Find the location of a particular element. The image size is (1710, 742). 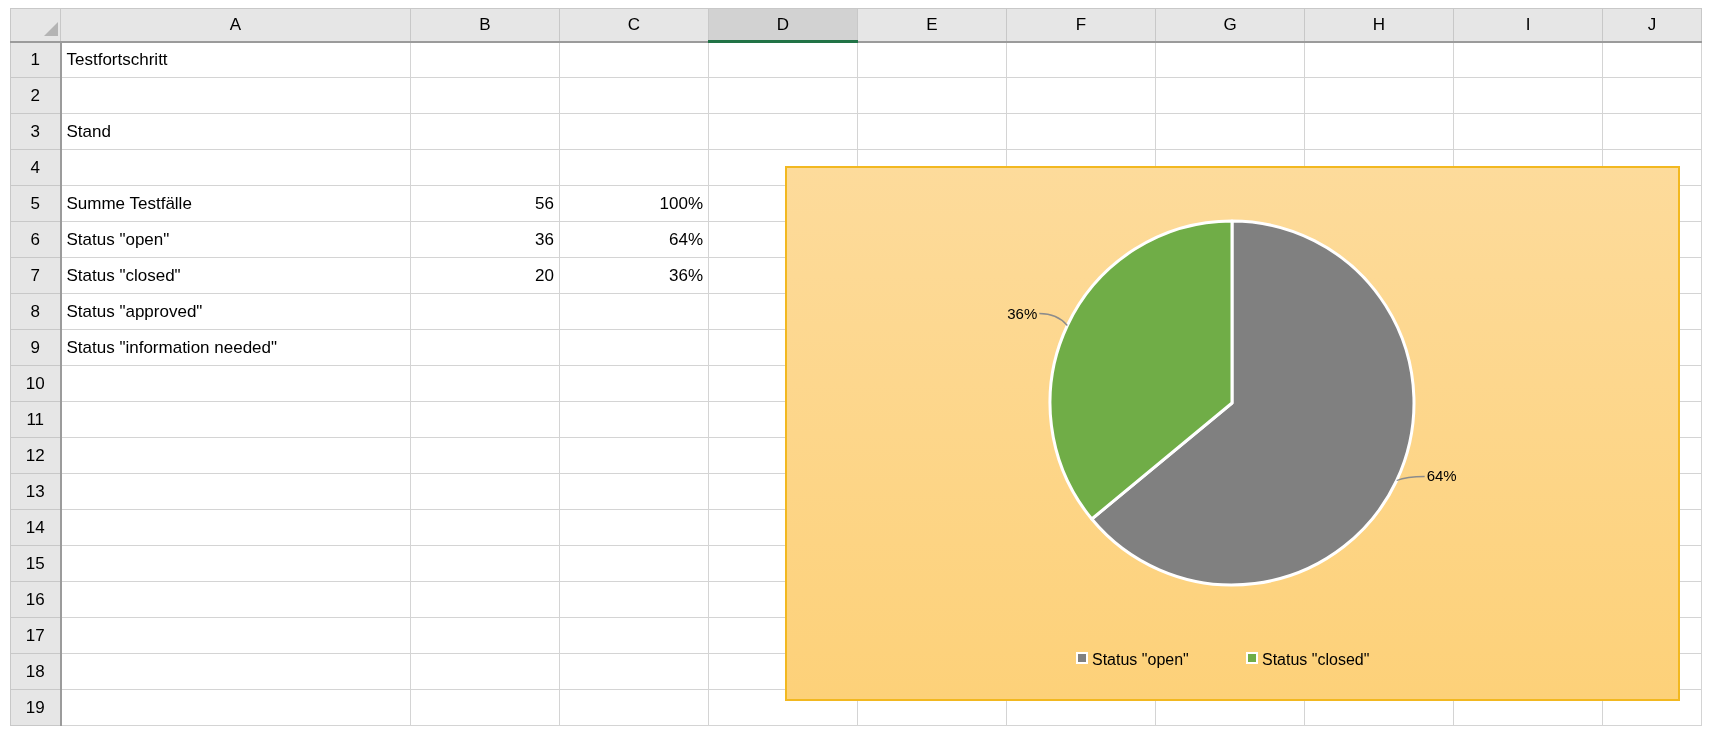

row-header: 6 is located at coordinates (35, 239).